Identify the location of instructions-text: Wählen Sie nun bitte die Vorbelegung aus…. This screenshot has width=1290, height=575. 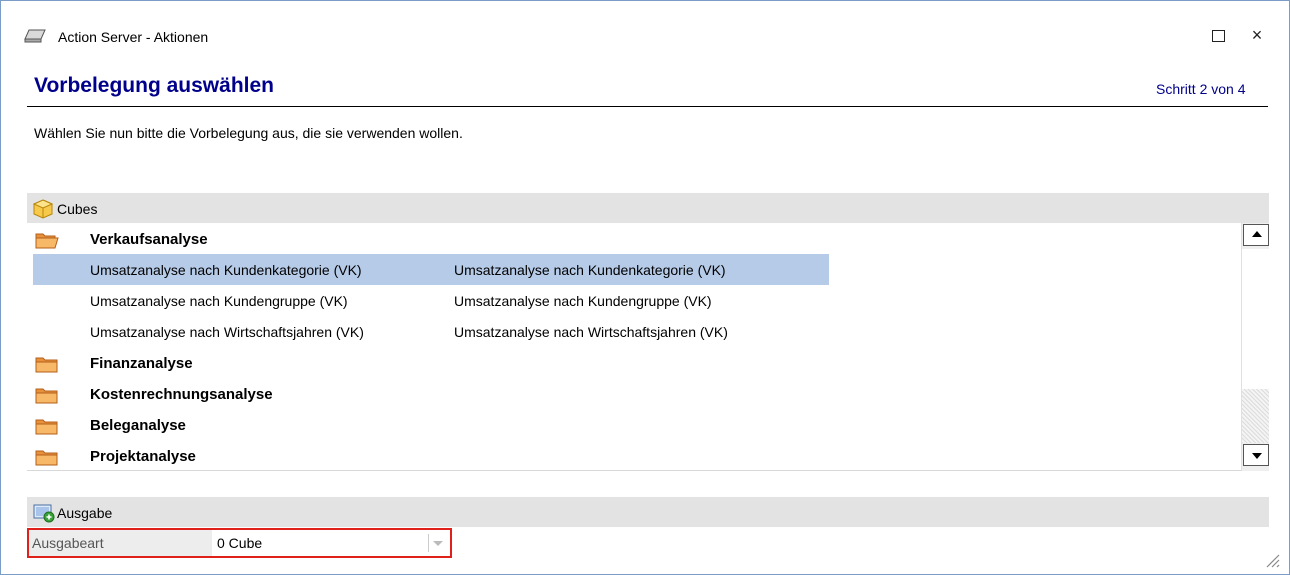
(248, 133).